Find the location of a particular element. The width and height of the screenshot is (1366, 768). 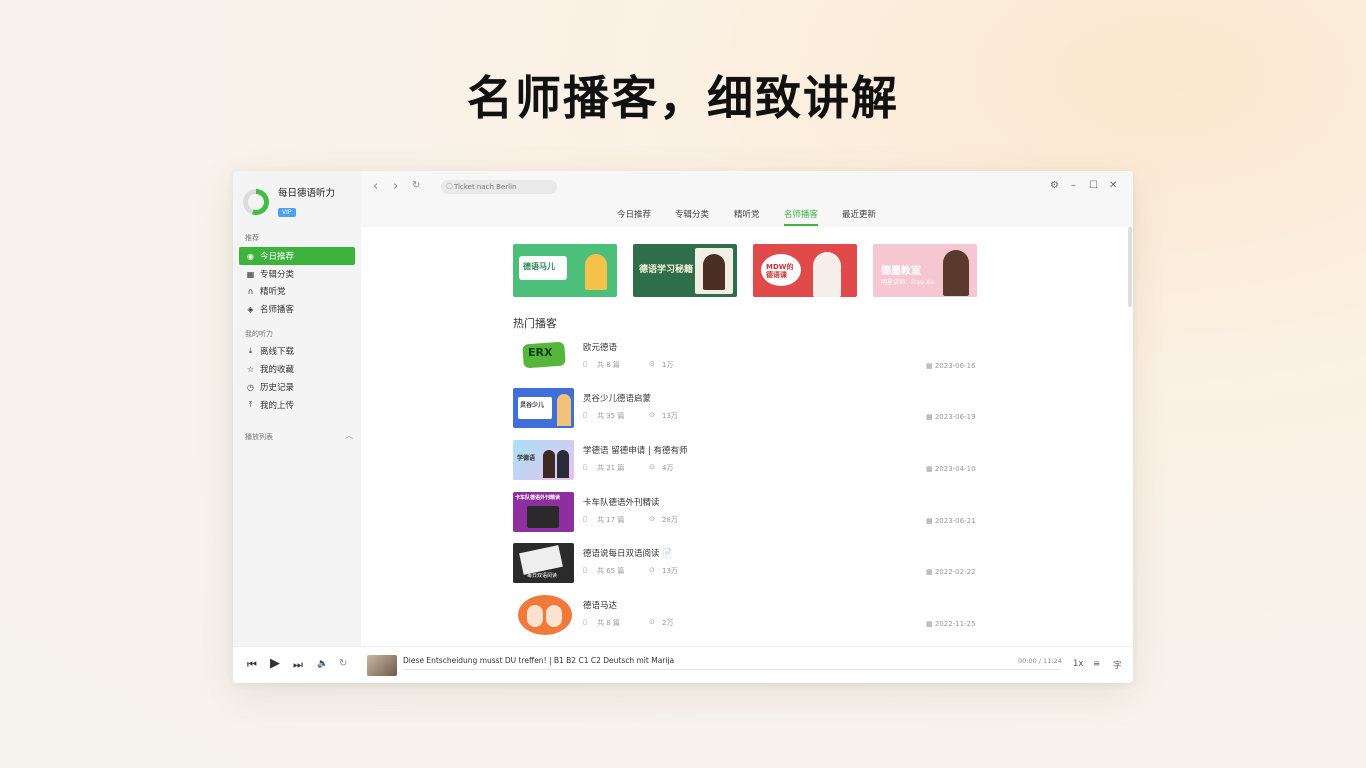

podcast-thumbnail: 学德语 is located at coordinates (543, 460).